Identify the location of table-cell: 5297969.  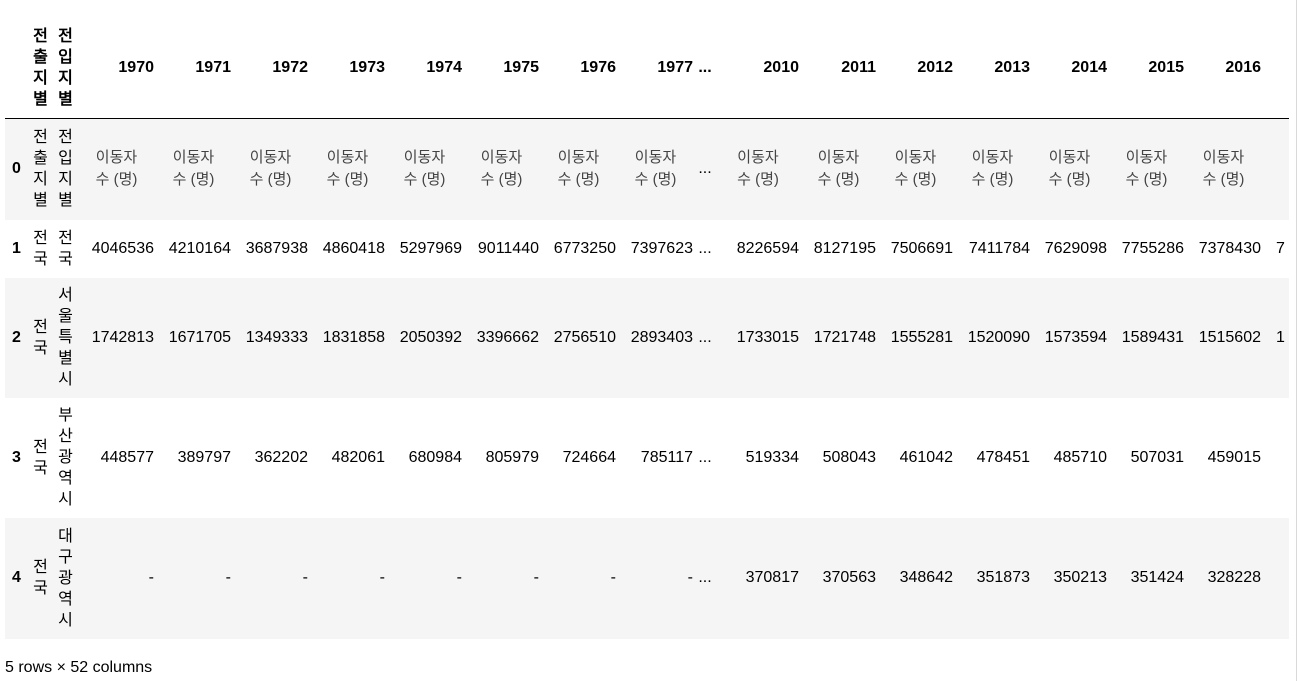
(430, 248).